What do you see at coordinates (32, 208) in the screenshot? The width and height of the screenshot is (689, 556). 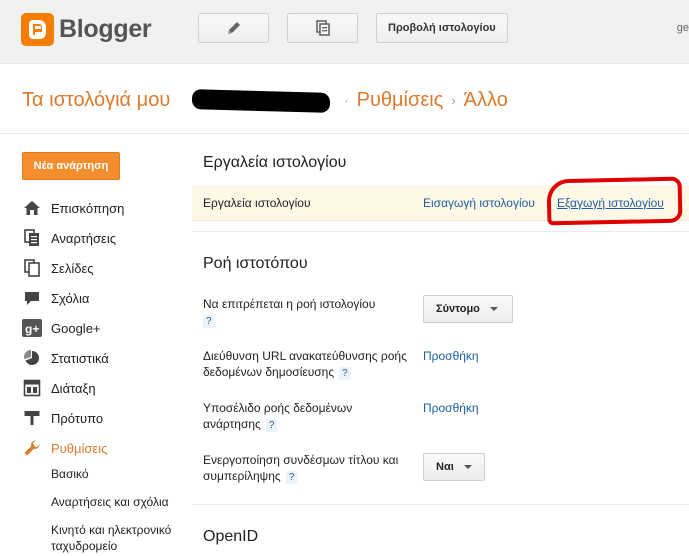 I see `home-icon` at bounding box center [32, 208].